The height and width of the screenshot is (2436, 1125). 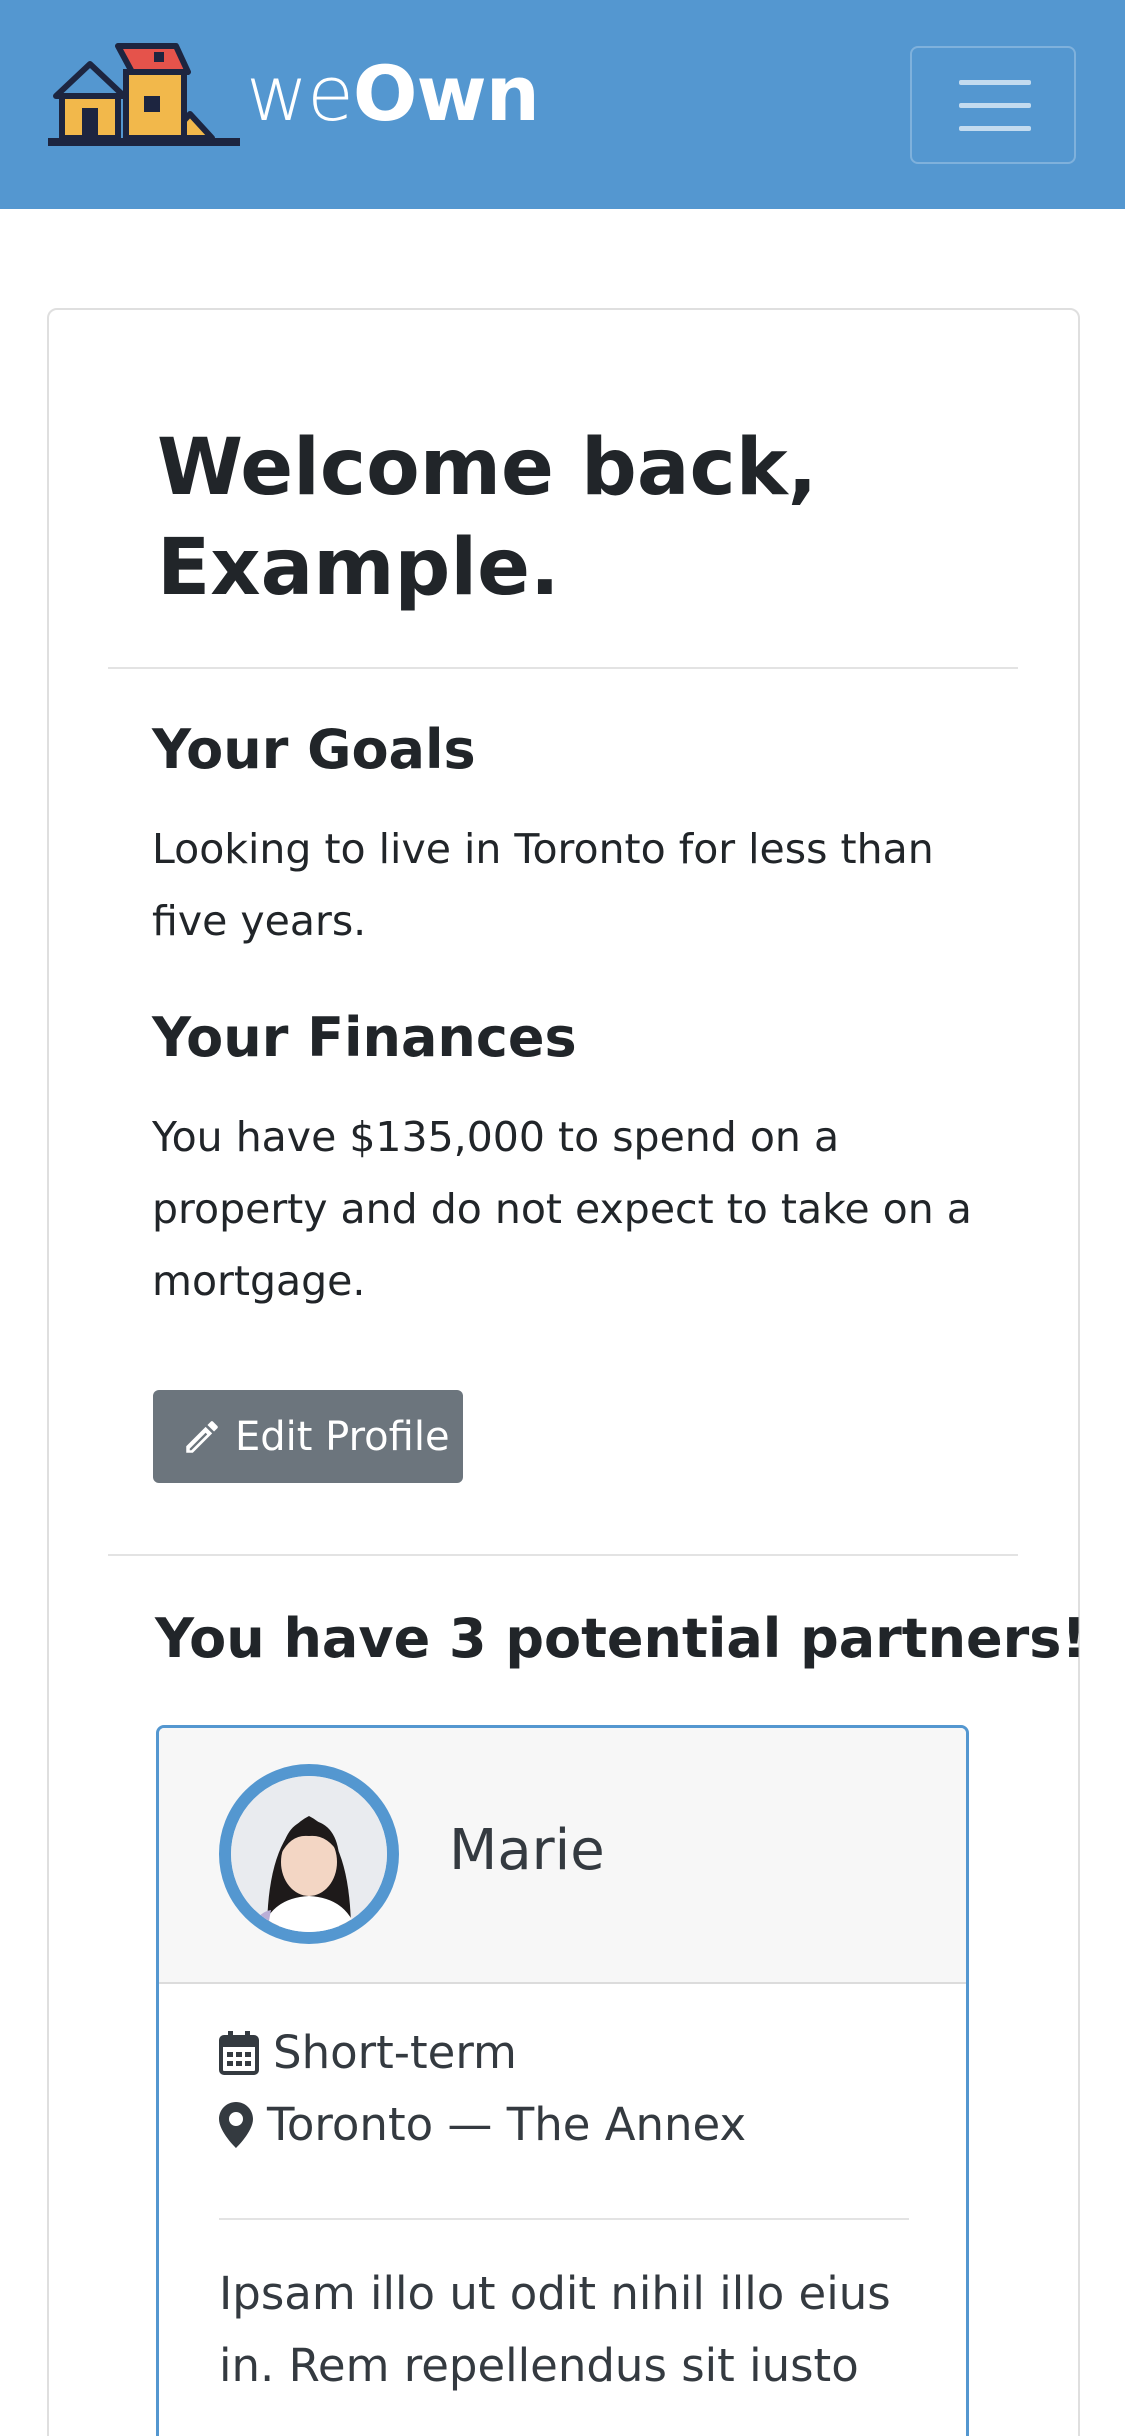 I want to click on partner-location: Toronto — The Annex, so click(x=482, y=2124).